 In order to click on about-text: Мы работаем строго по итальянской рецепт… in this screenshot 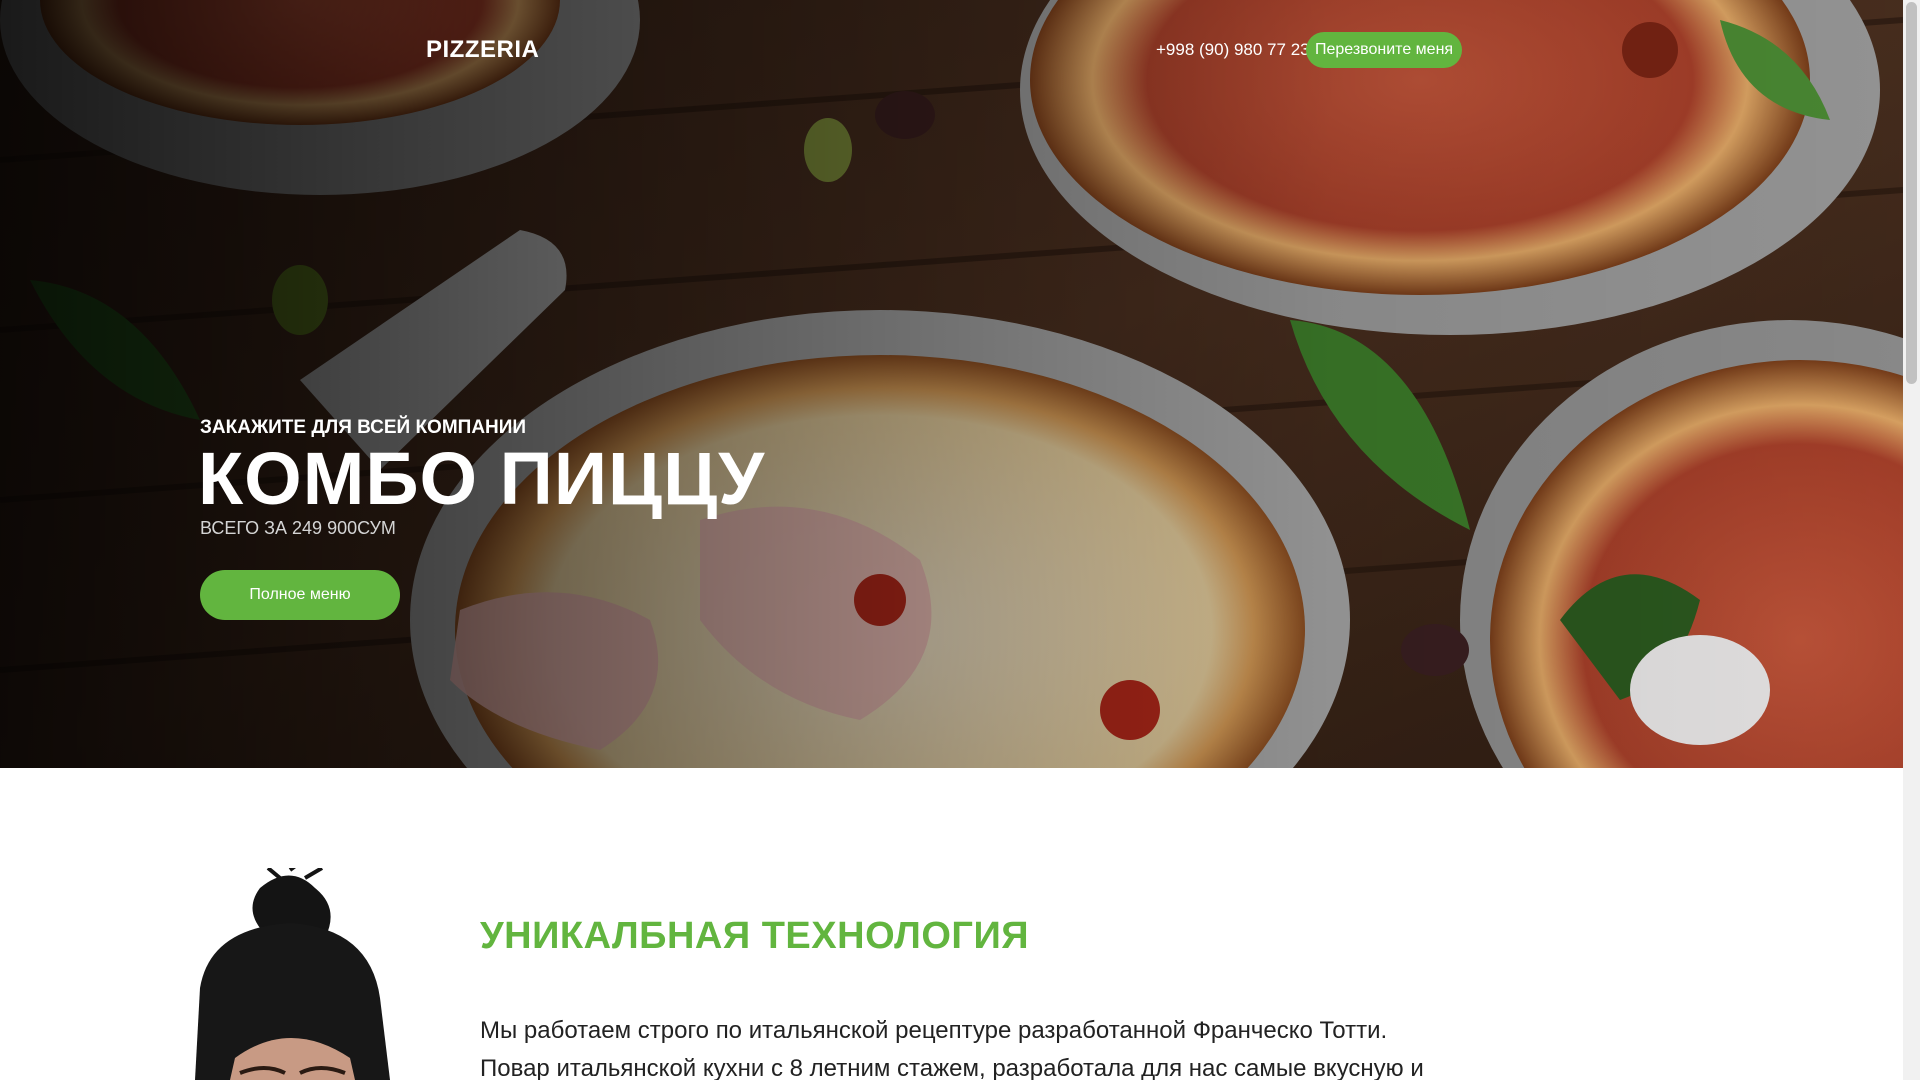, I will do `click(952, 1048)`.